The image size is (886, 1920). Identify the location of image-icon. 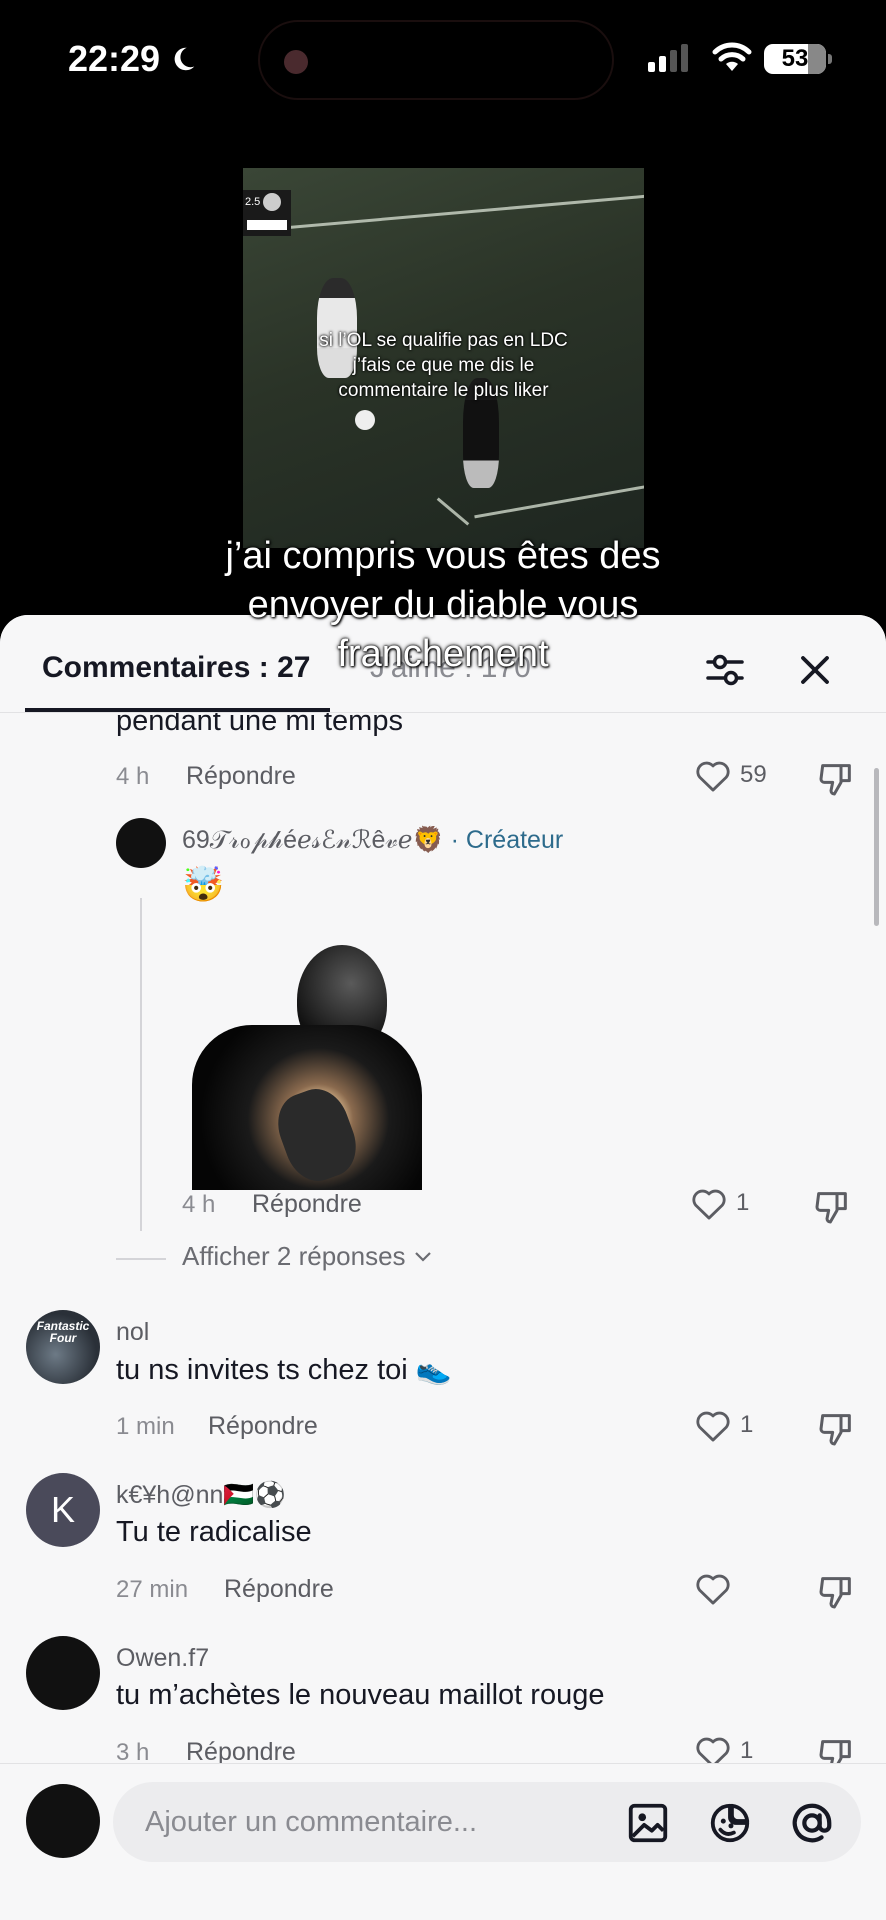
(648, 1823).